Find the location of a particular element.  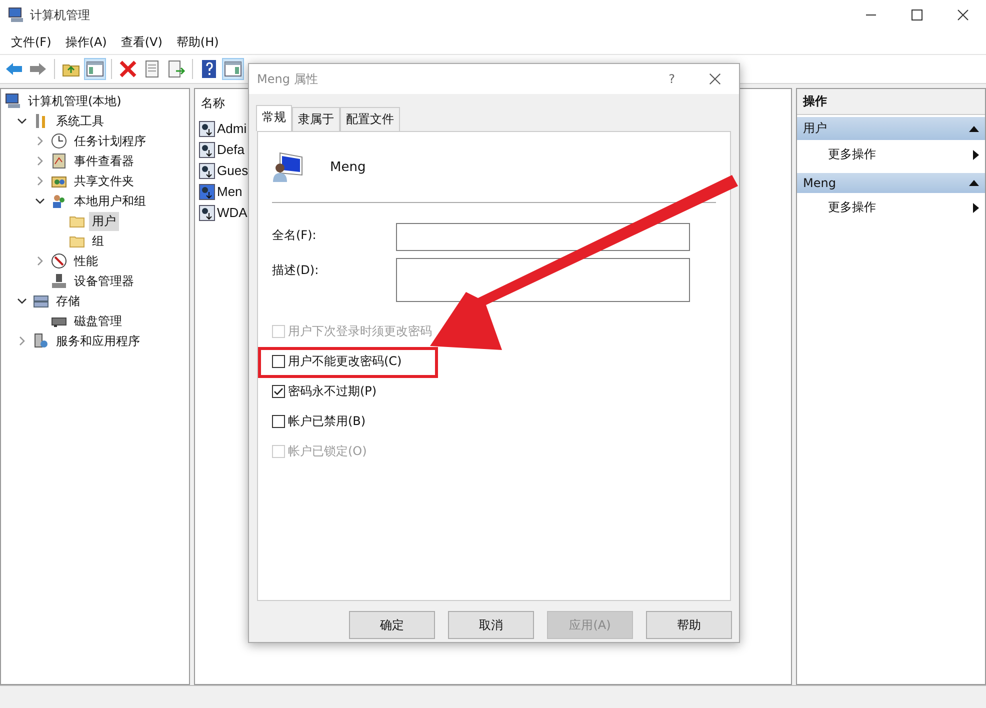

gauge-icon is located at coordinates (59, 261).